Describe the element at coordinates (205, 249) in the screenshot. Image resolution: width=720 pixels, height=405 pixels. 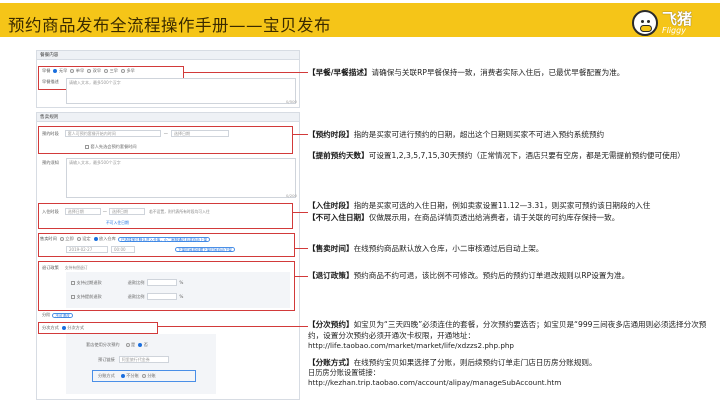
I see `sale-tip2-badge: 下架时间将依据下架时间自动下架` at that location.